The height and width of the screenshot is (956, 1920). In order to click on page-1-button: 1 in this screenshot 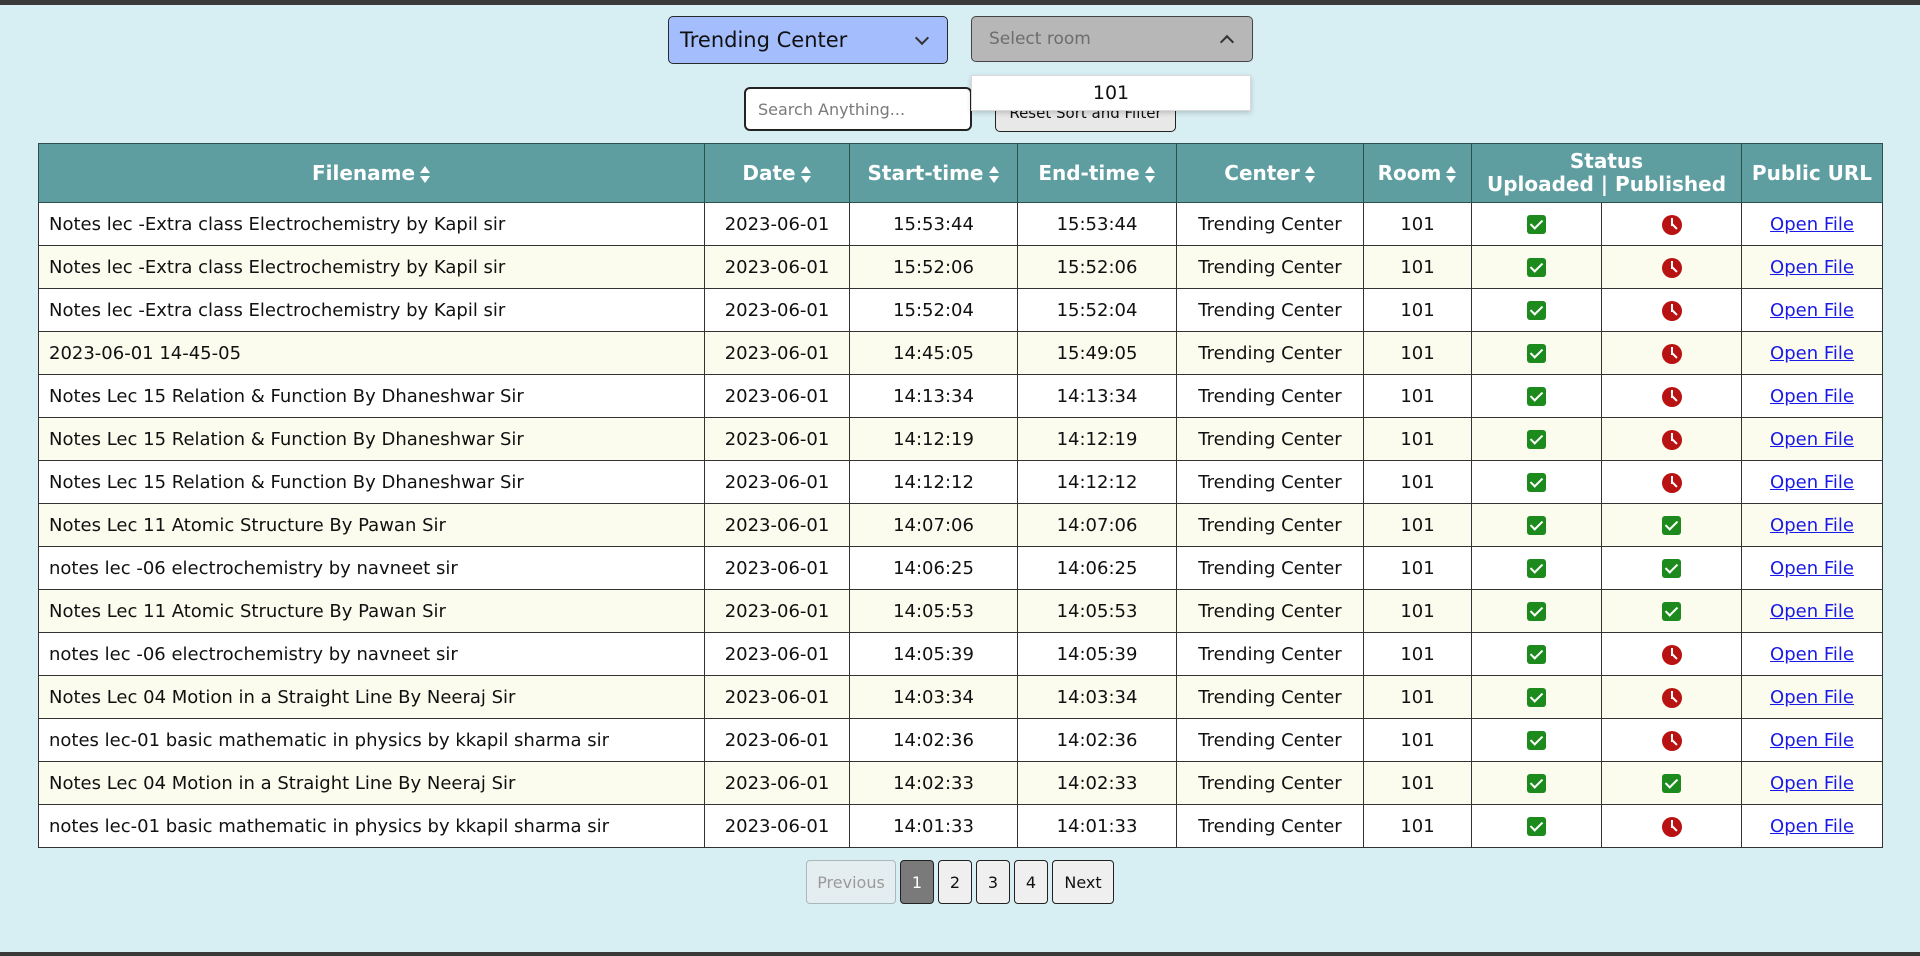, I will do `click(917, 882)`.